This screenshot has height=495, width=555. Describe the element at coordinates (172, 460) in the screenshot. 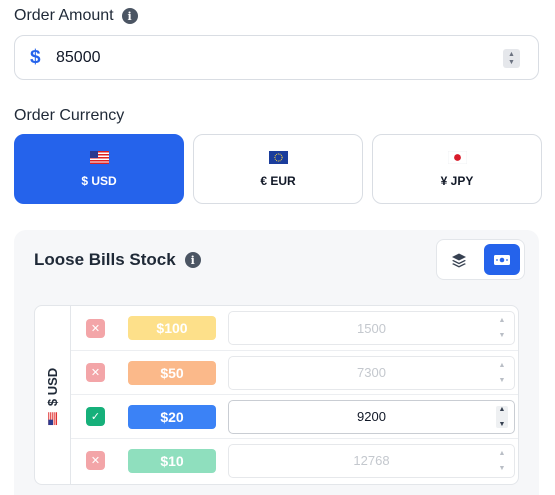

I see `denomination-badge: $10` at that location.